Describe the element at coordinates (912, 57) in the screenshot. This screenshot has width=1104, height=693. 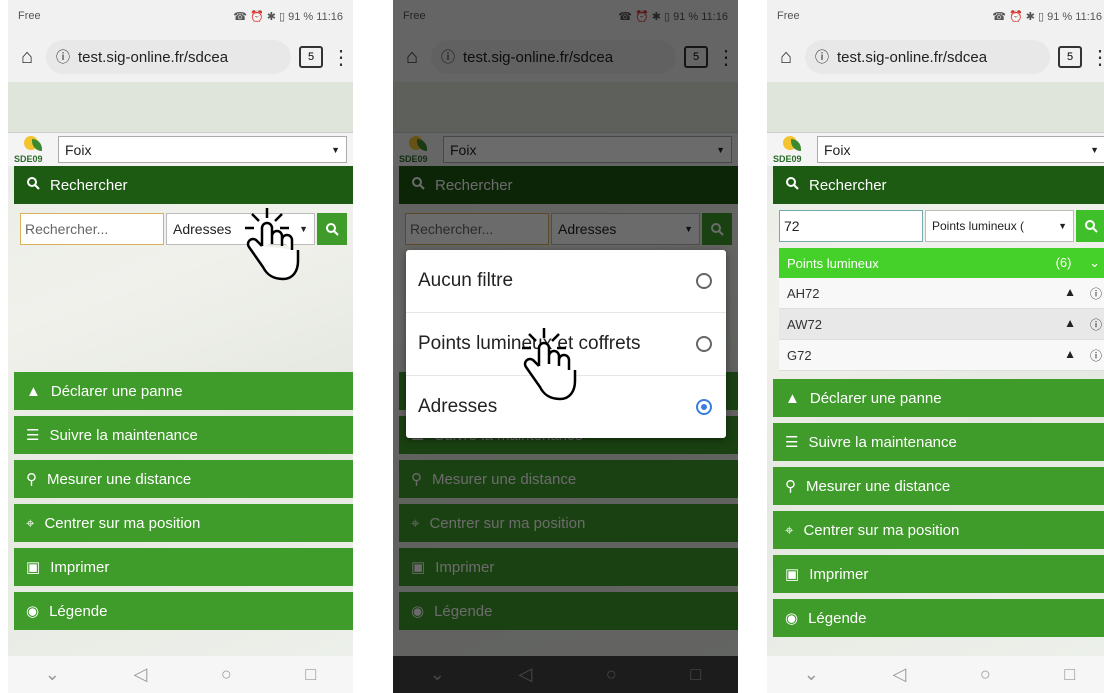
I see `url-text: test.sig-online.fr/sdcea` at that location.